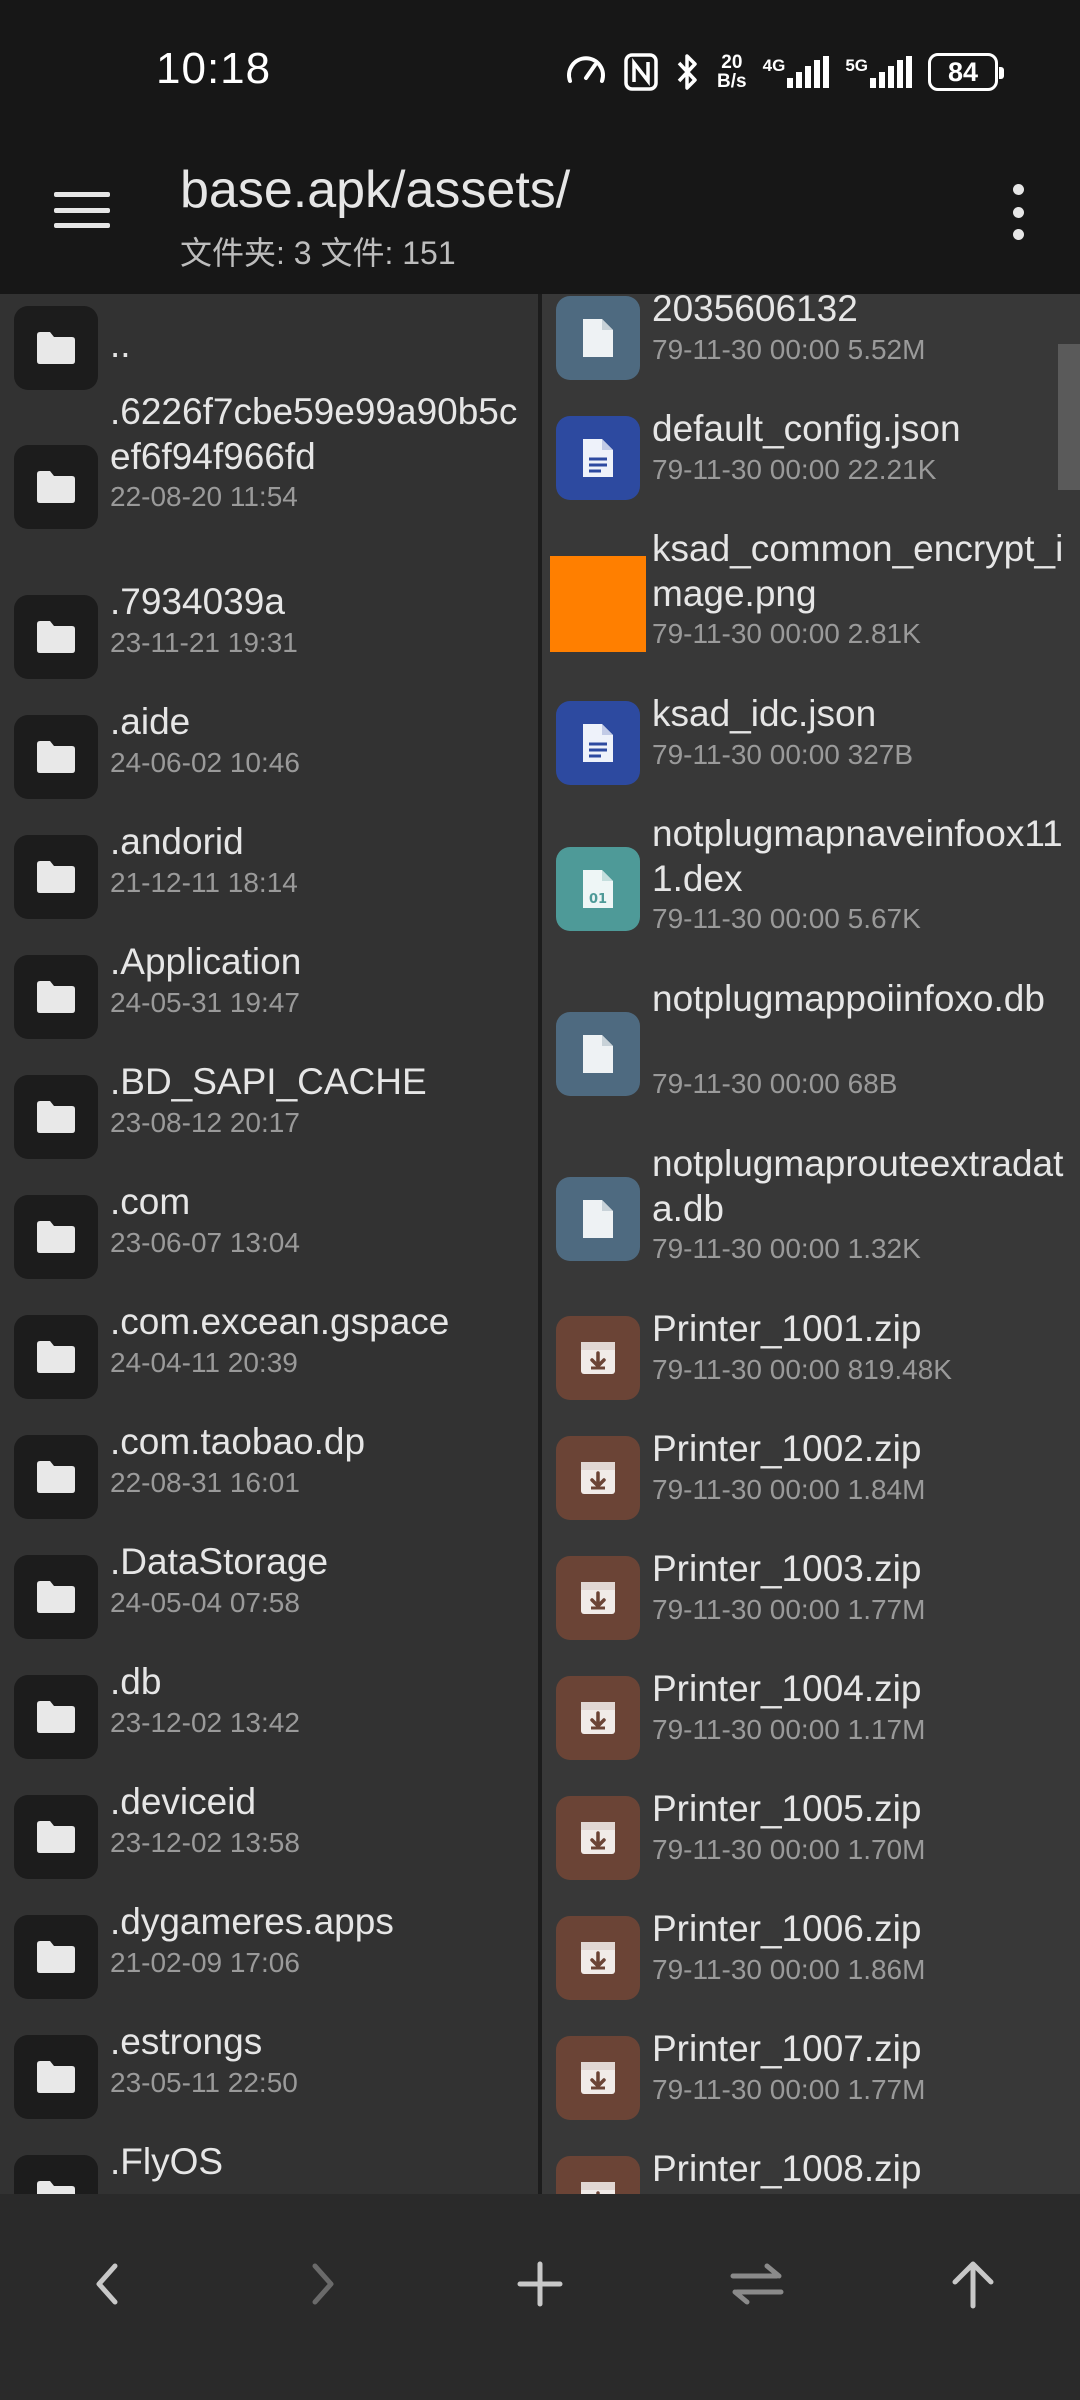 This screenshot has width=1080, height=2400. I want to click on file-row: Printer_1004.zip 79-11-30 00:00 1.17M, so click(811, 1721).